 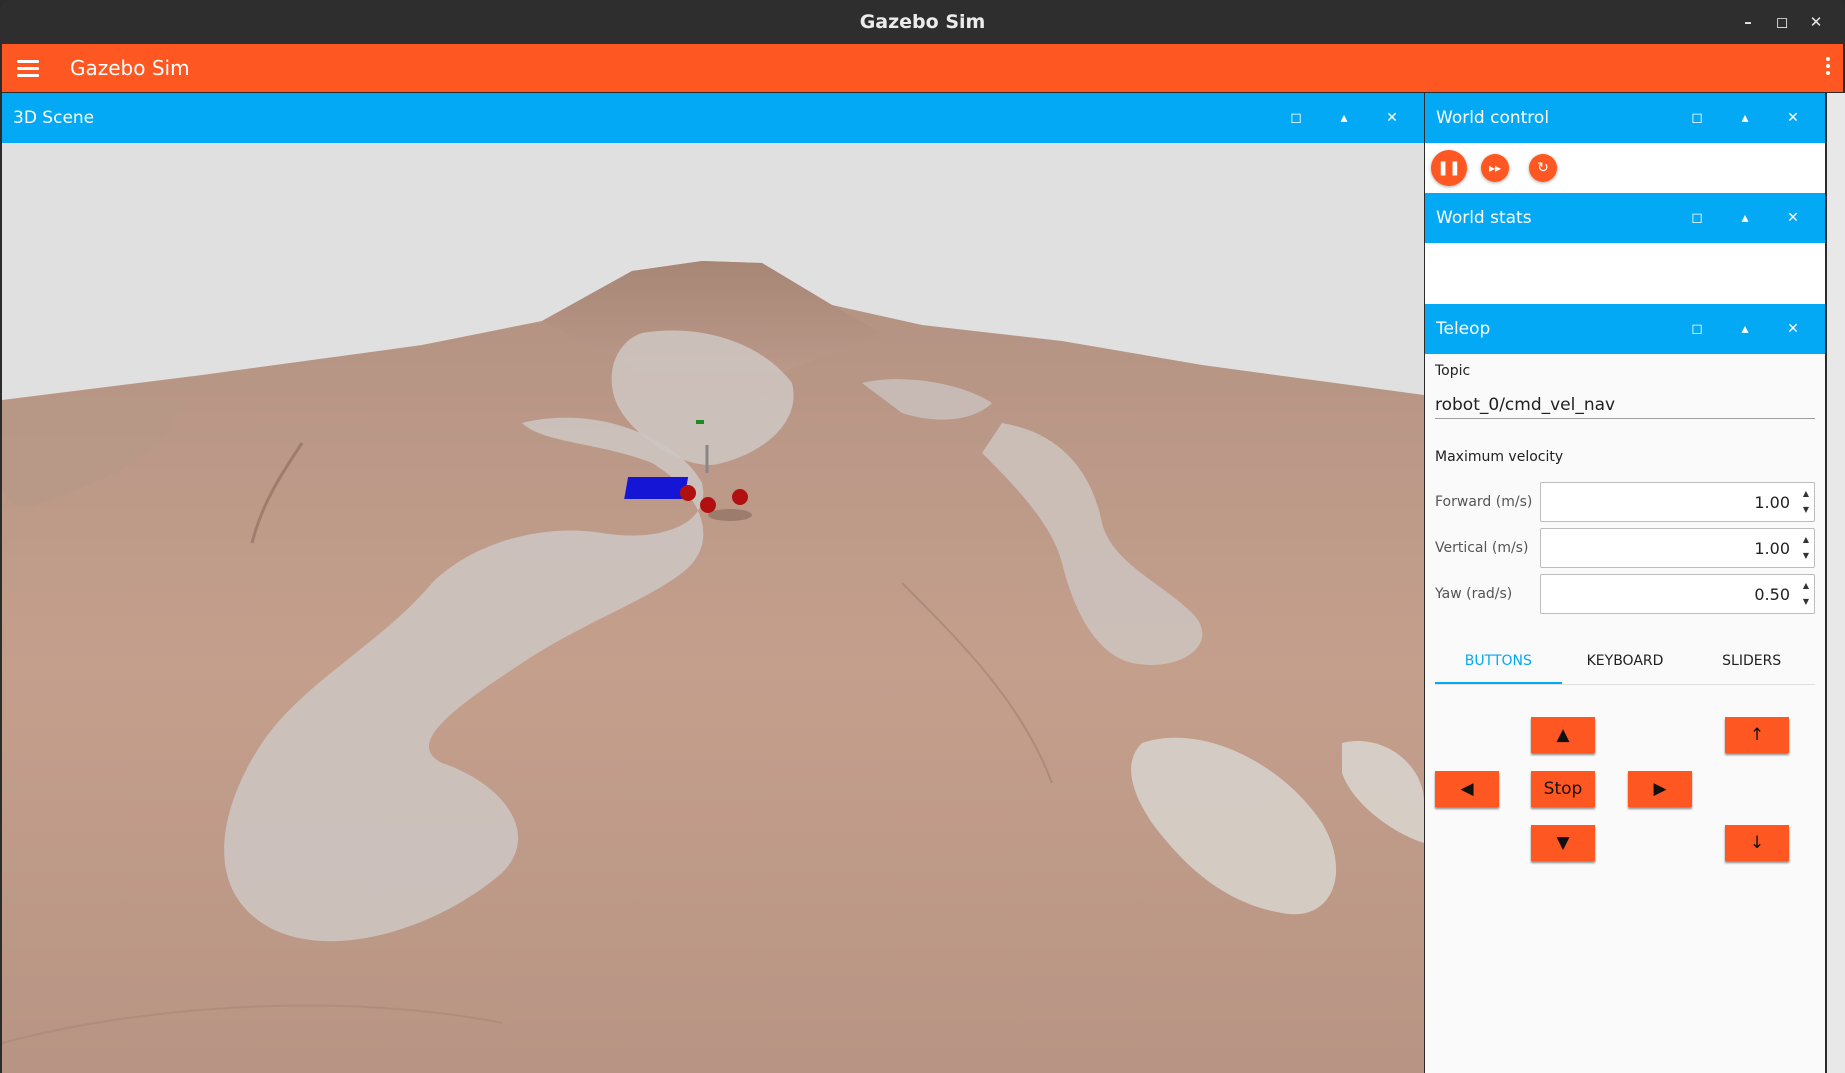 I want to click on hamburger-icon, so click(x=28, y=68).